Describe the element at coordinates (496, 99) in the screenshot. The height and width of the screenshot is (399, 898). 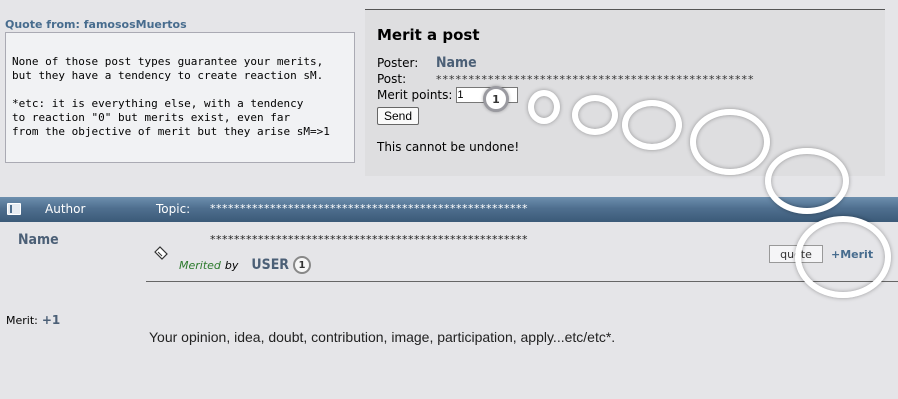
I see `points-badge: 1` at that location.